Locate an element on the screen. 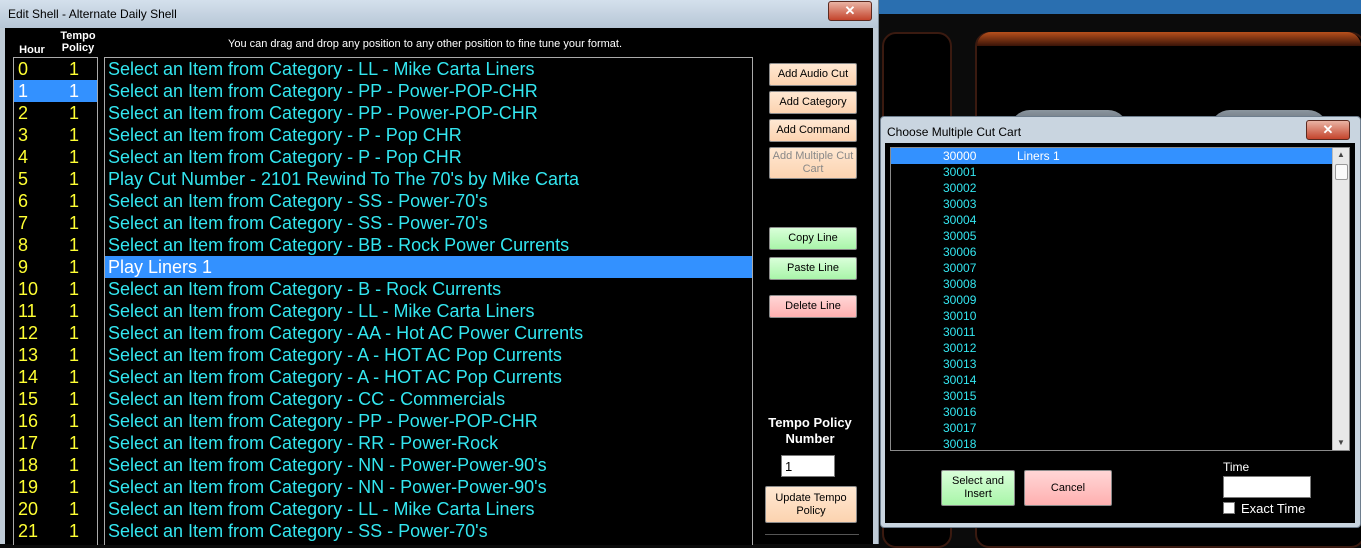 Image resolution: width=1361 pixels, height=548 pixels. hour-row: 15 1 is located at coordinates (55, 399).